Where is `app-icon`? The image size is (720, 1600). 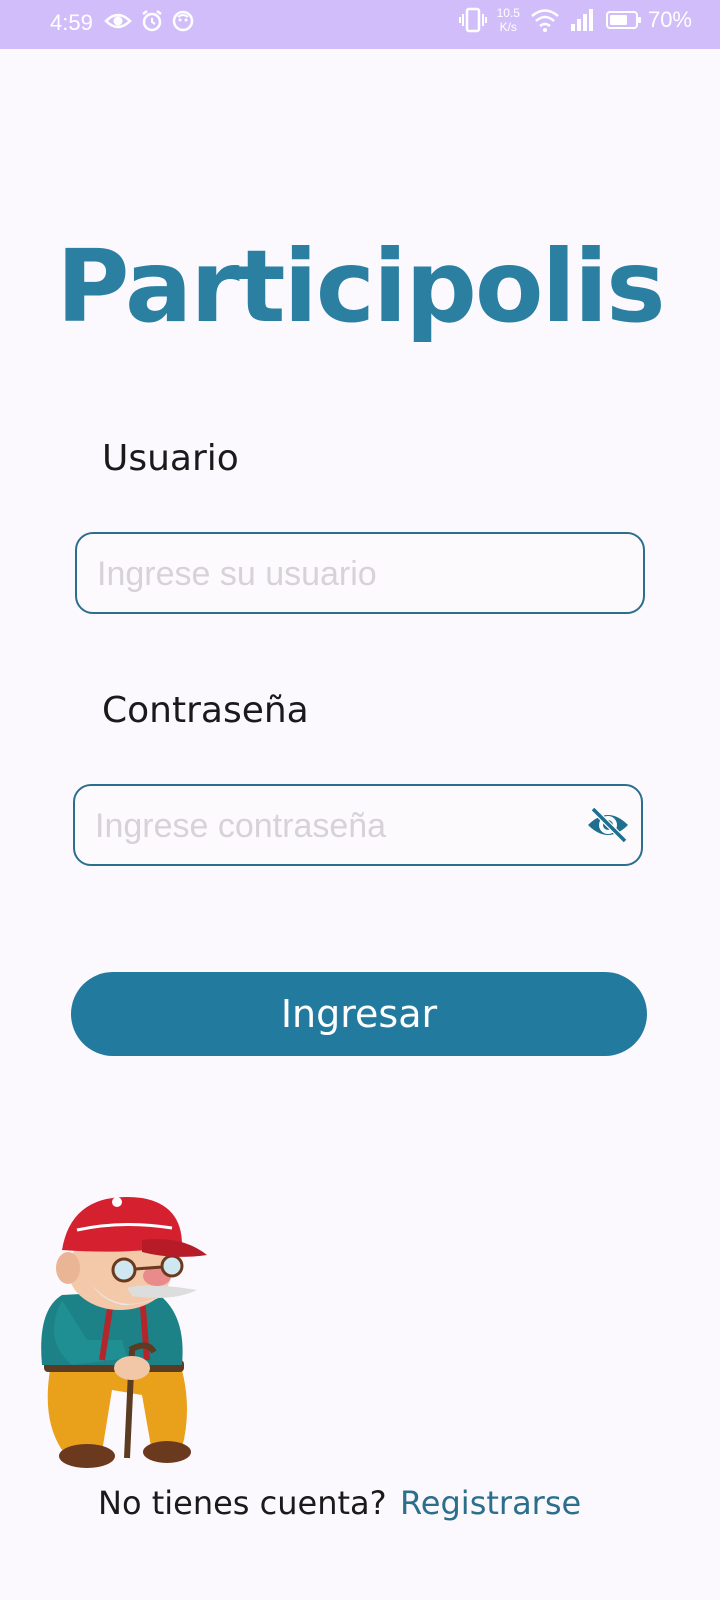
app-icon is located at coordinates (183, 21).